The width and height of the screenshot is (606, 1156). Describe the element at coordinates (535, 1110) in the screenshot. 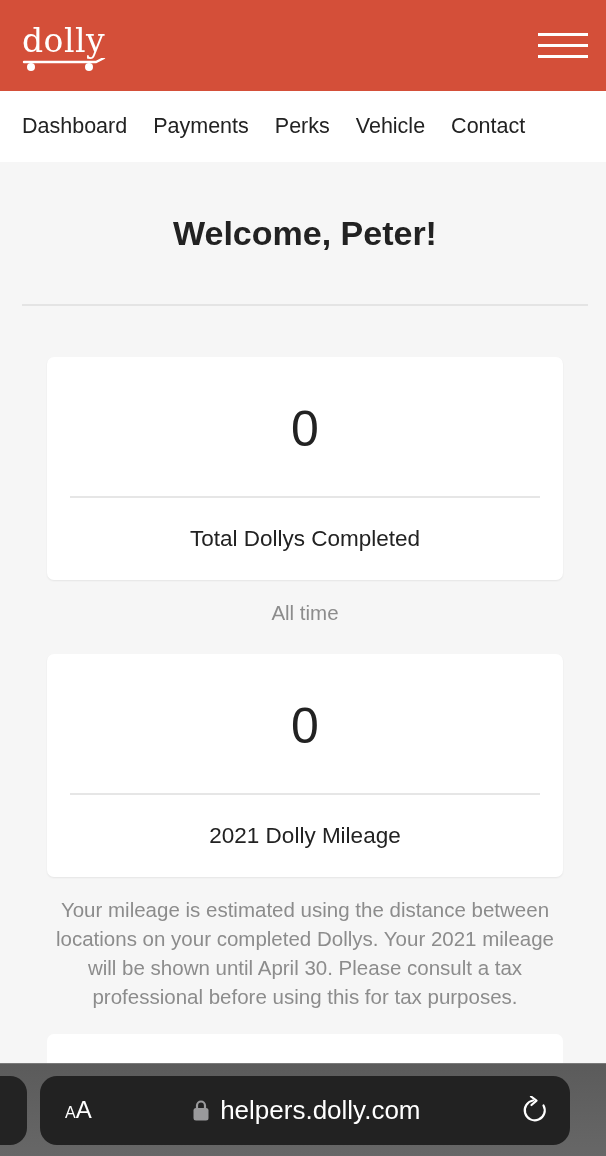

I see `reload-icon` at that location.